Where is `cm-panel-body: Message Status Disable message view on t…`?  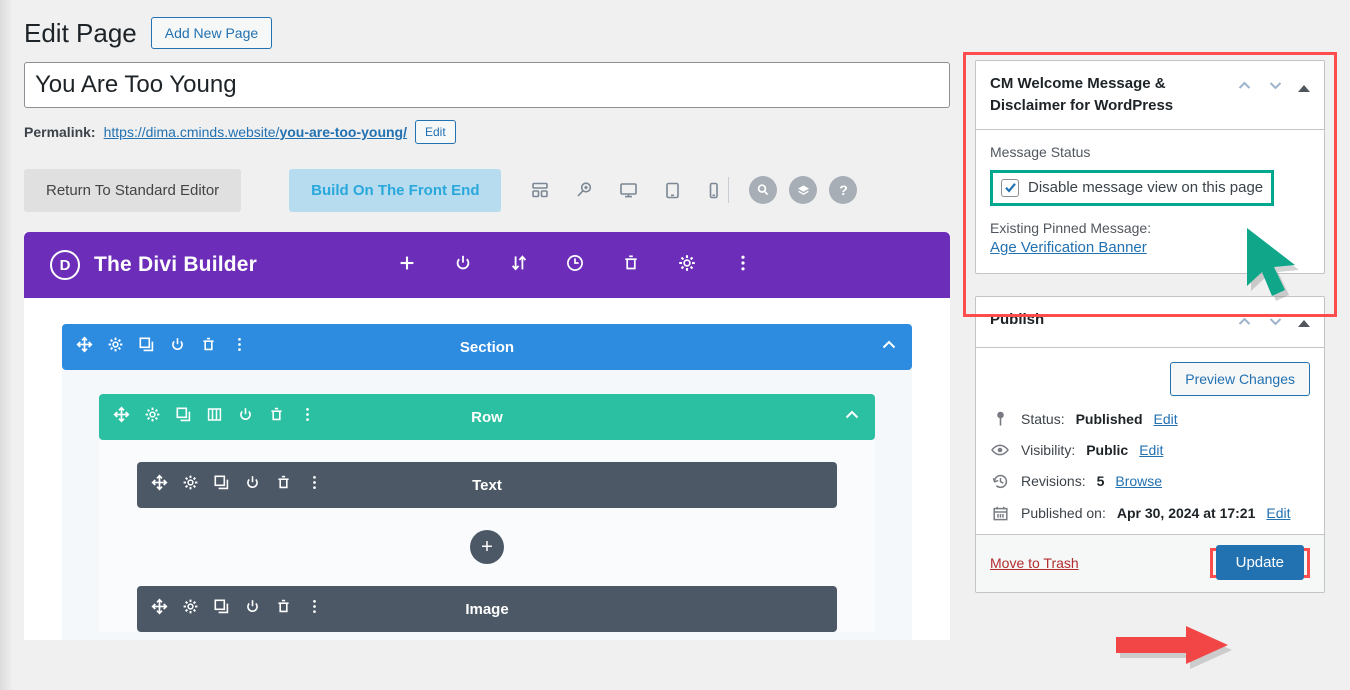 cm-panel-body: Message Status Disable message view on t… is located at coordinates (1150, 201).